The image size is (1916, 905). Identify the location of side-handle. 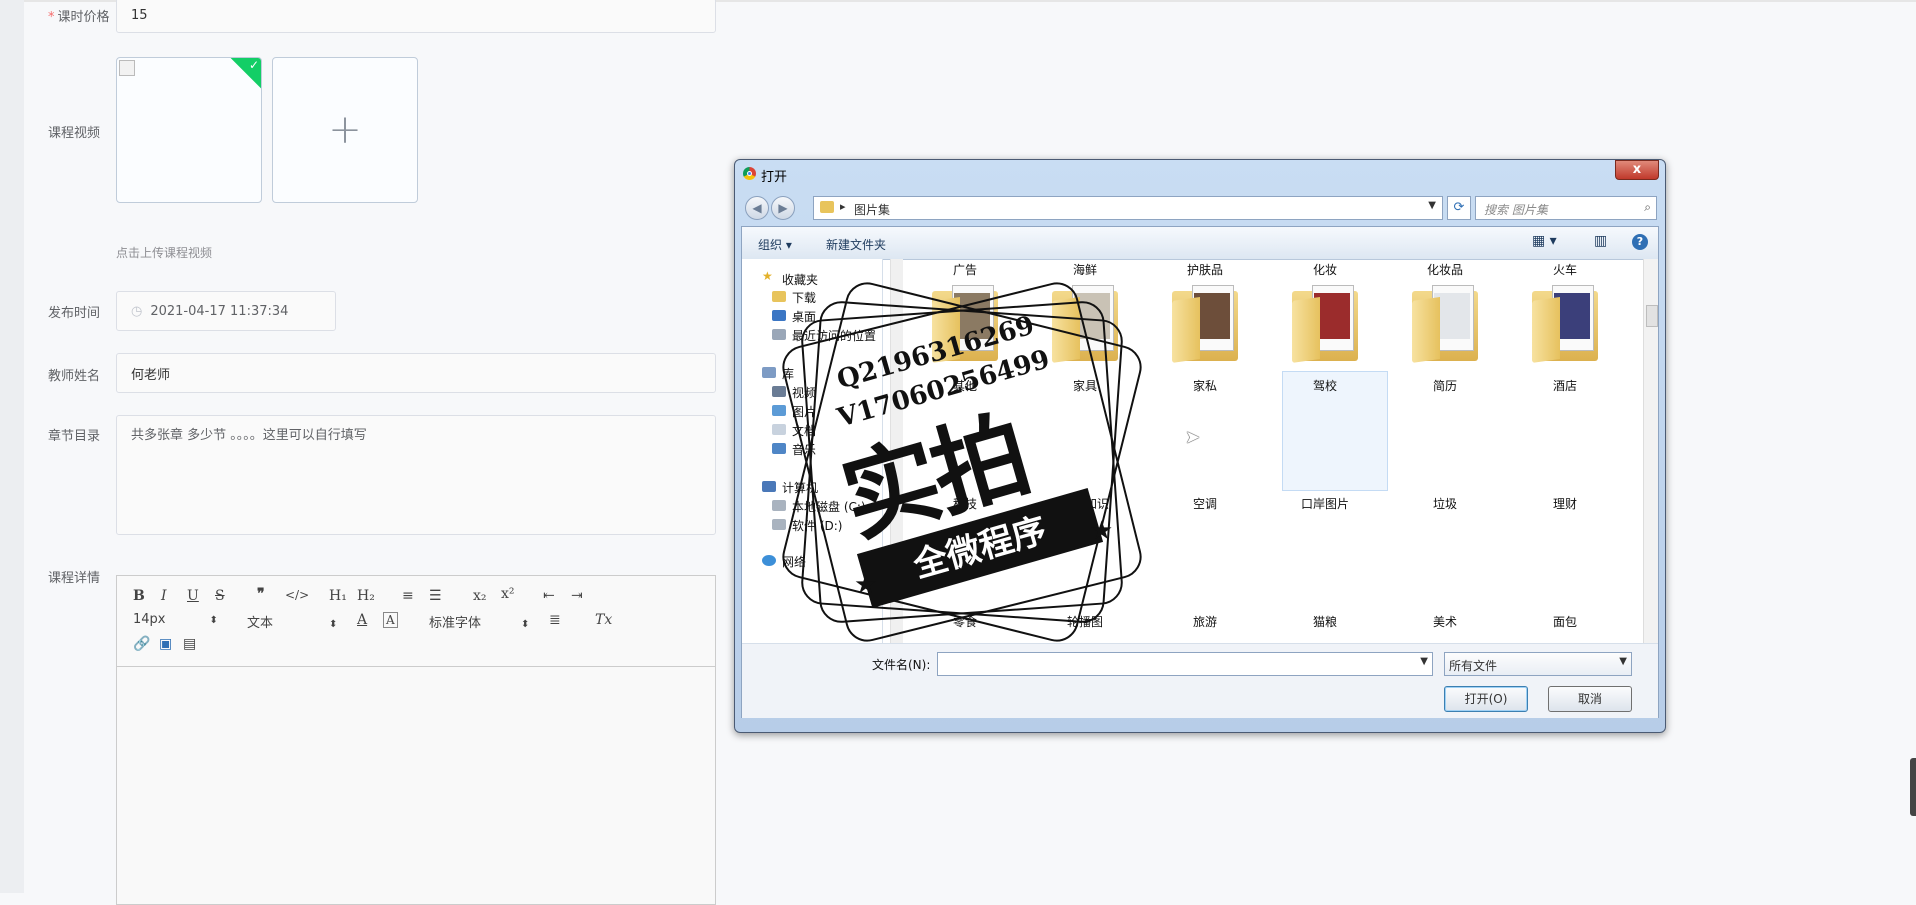
(1913, 787).